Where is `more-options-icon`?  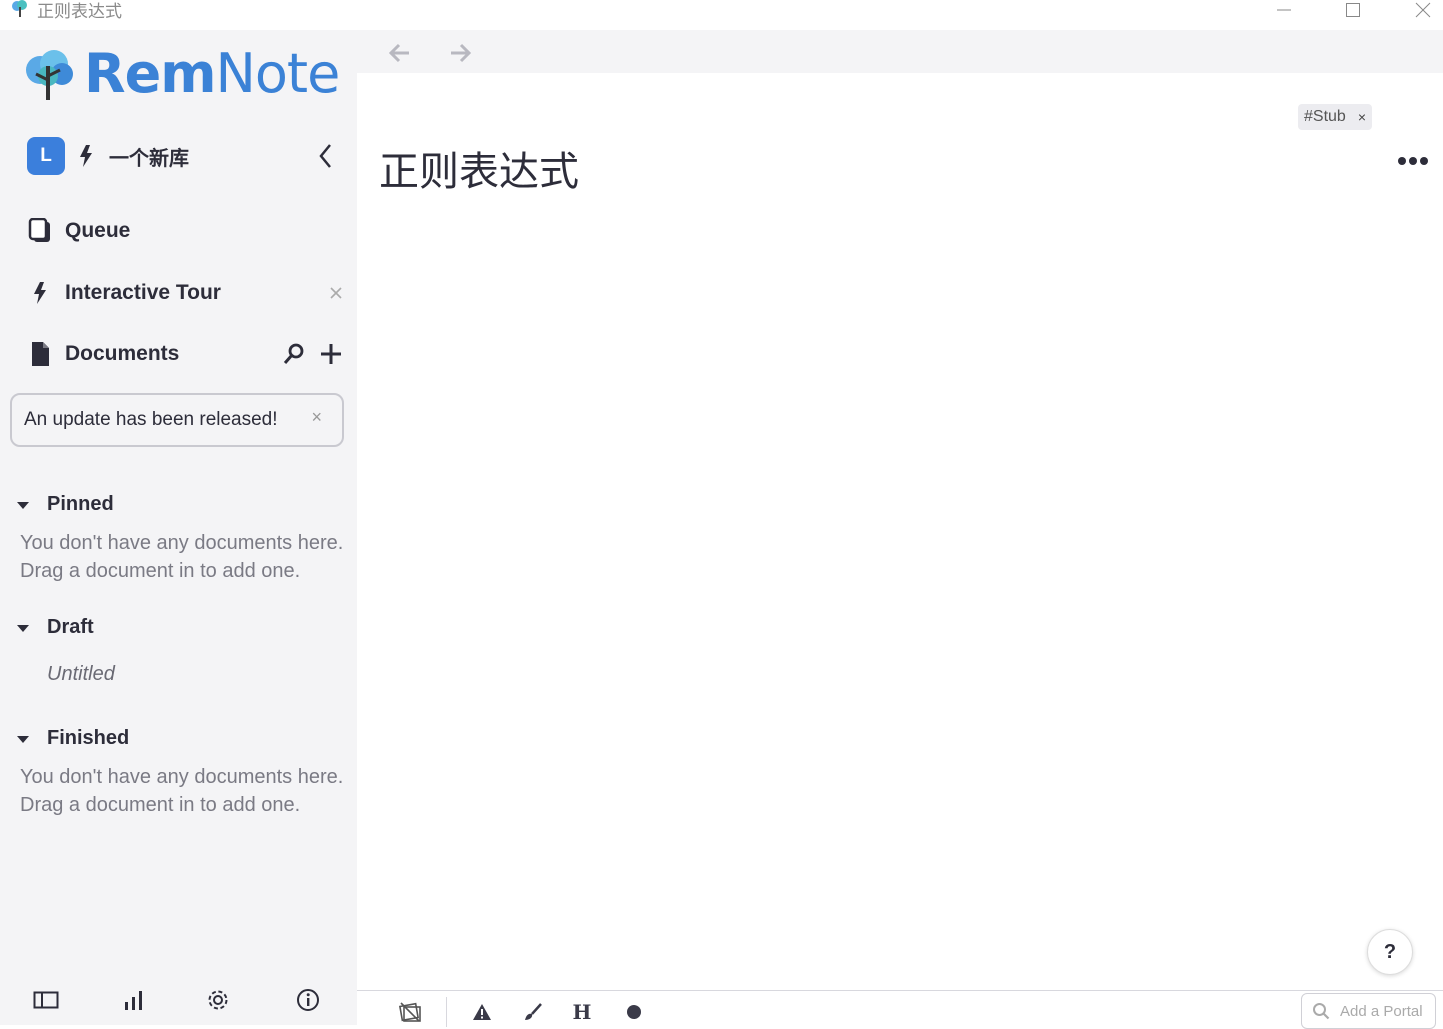
more-options-icon is located at coordinates (1413, 161).